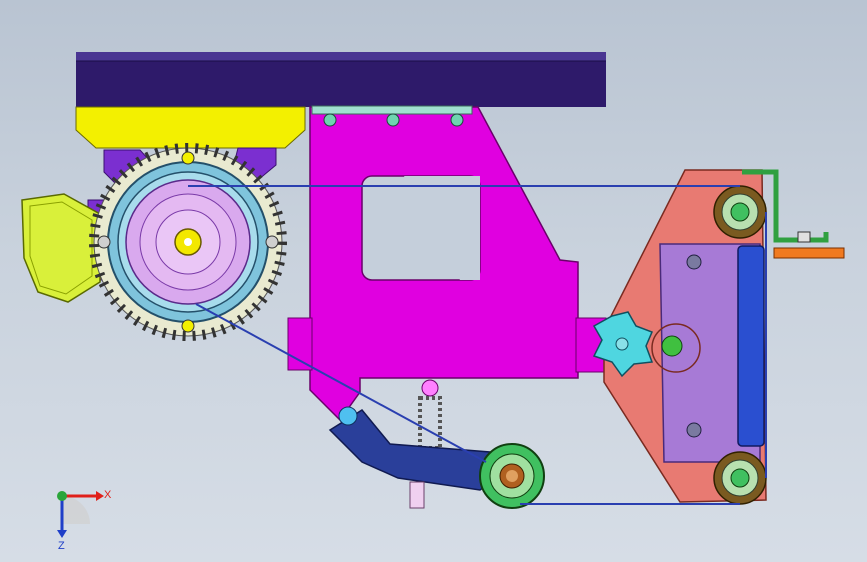 The height and width of the screenshot is (562, 867). I want to click on top-rail, so click(341, 79).